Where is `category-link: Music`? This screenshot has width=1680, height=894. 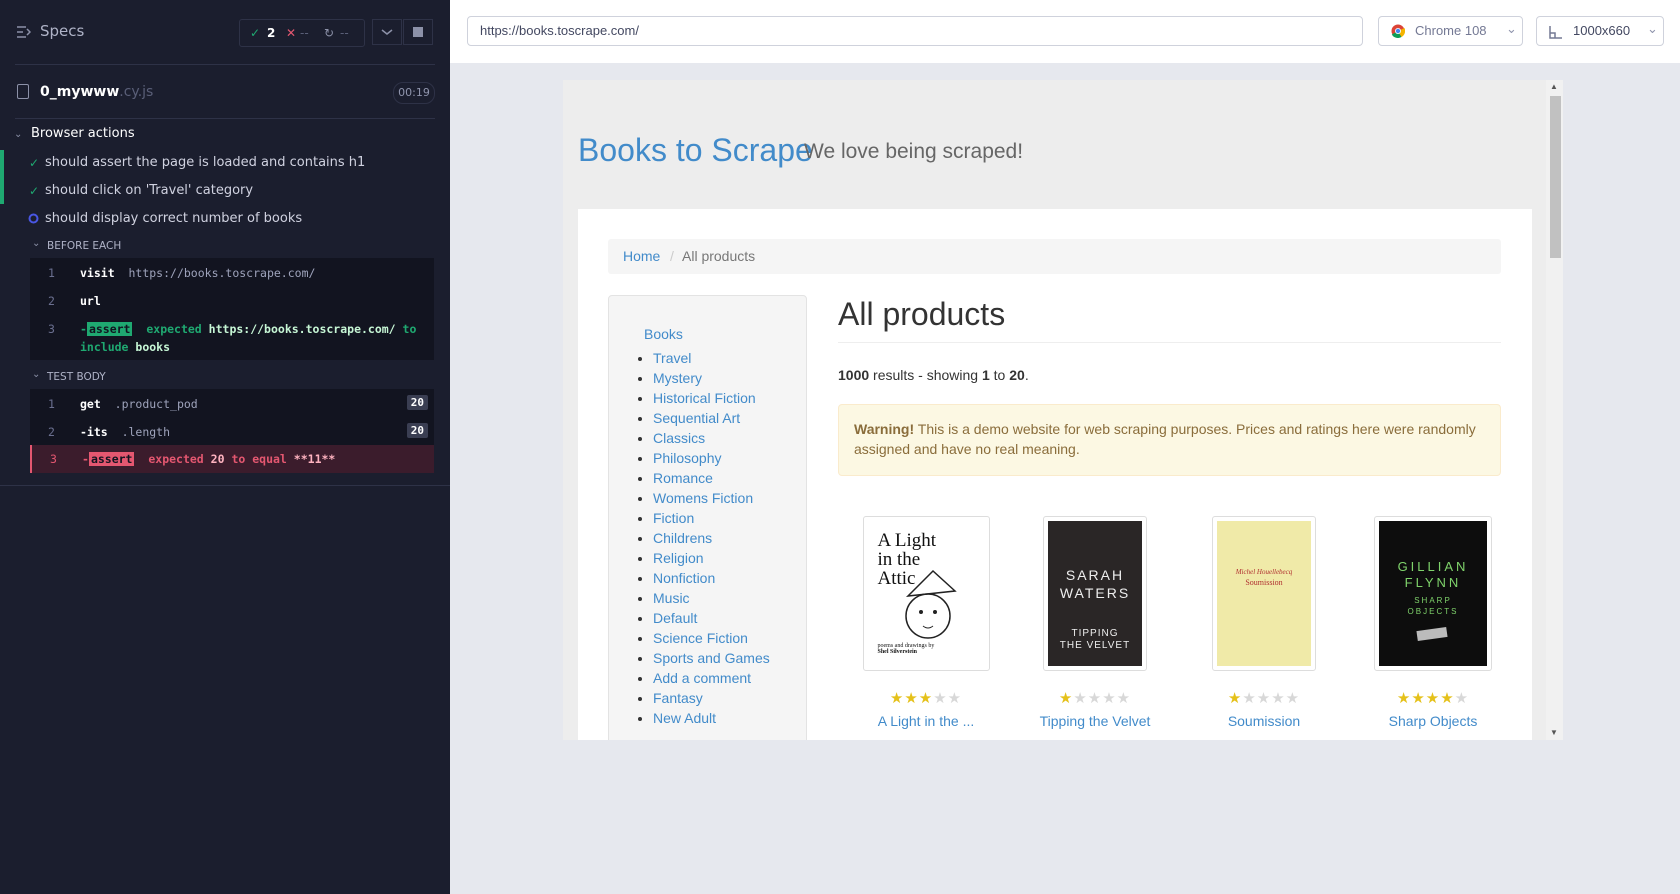 category-link: Music is located at coordinates (671, 598).